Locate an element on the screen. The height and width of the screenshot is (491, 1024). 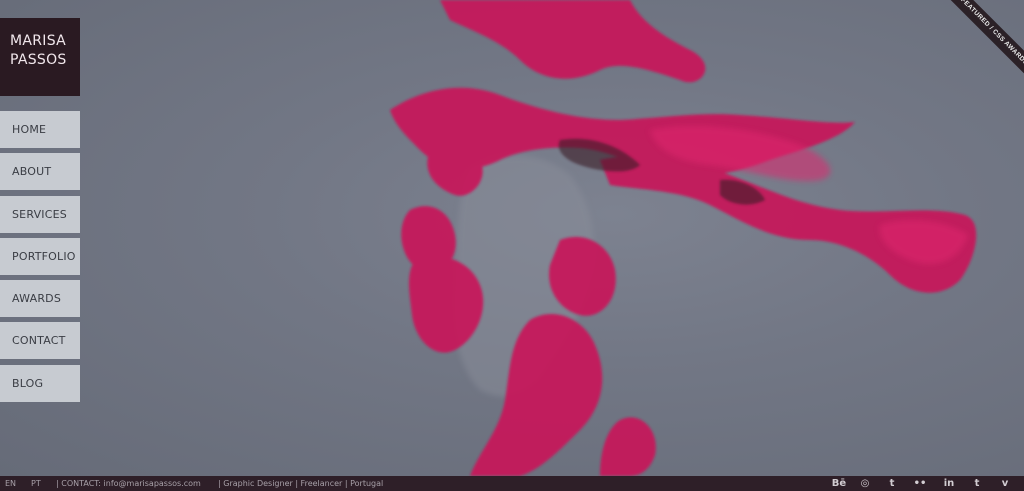
nav-item-portfolio: PORTFOLIO is located at coordinates (40, 256).